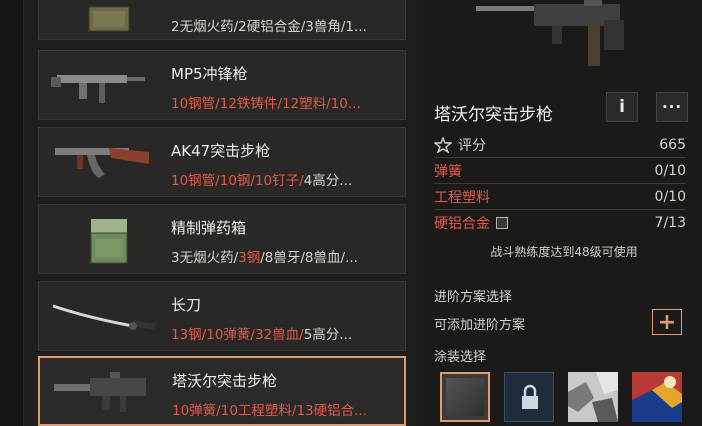 Image resolution: width=702 pixels, height=426 pixels. Describe the element at coordinates (109, 241) in the screenshot. I see `ammo-crate-icon` at that location.